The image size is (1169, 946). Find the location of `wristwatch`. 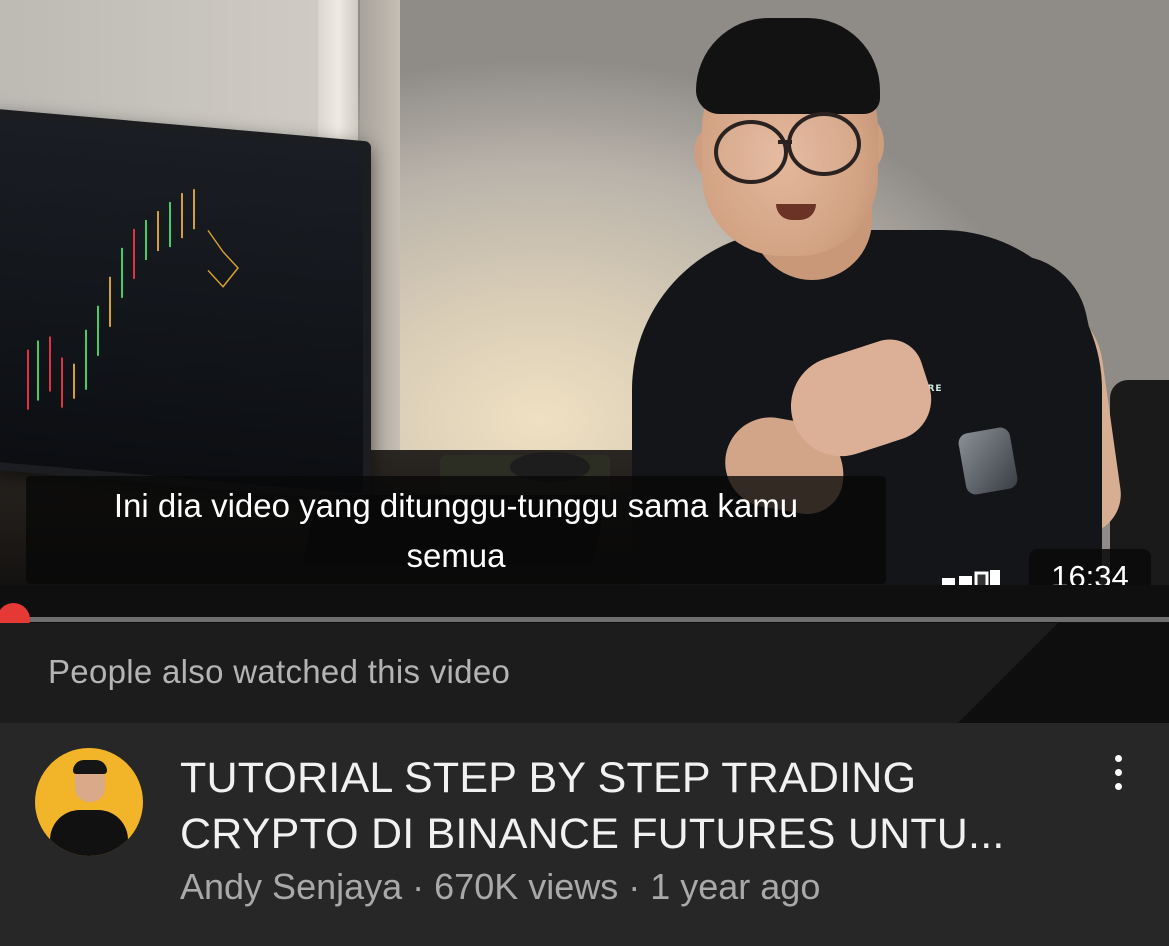

wristwatch is located at coordinates (988, 461).